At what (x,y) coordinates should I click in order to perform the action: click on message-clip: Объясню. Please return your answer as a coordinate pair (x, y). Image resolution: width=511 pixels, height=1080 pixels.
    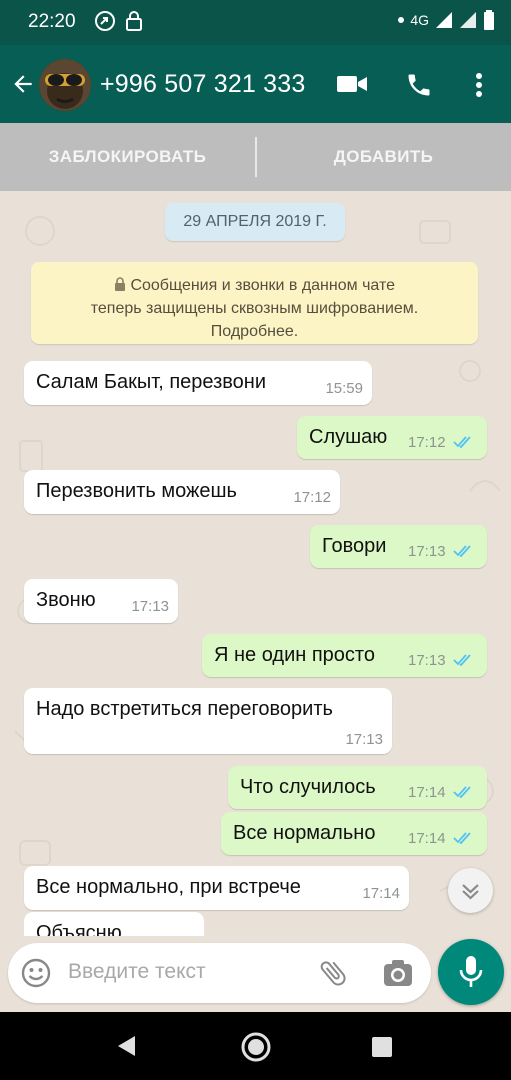
    Looking at the image, I should click on (114, 924).